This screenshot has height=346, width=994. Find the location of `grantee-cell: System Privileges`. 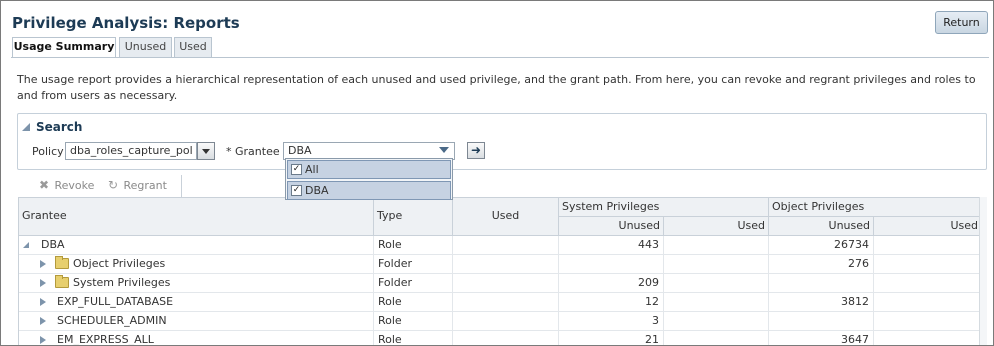

grantee-cell: System Privileges is located at coordinates (221, 283).